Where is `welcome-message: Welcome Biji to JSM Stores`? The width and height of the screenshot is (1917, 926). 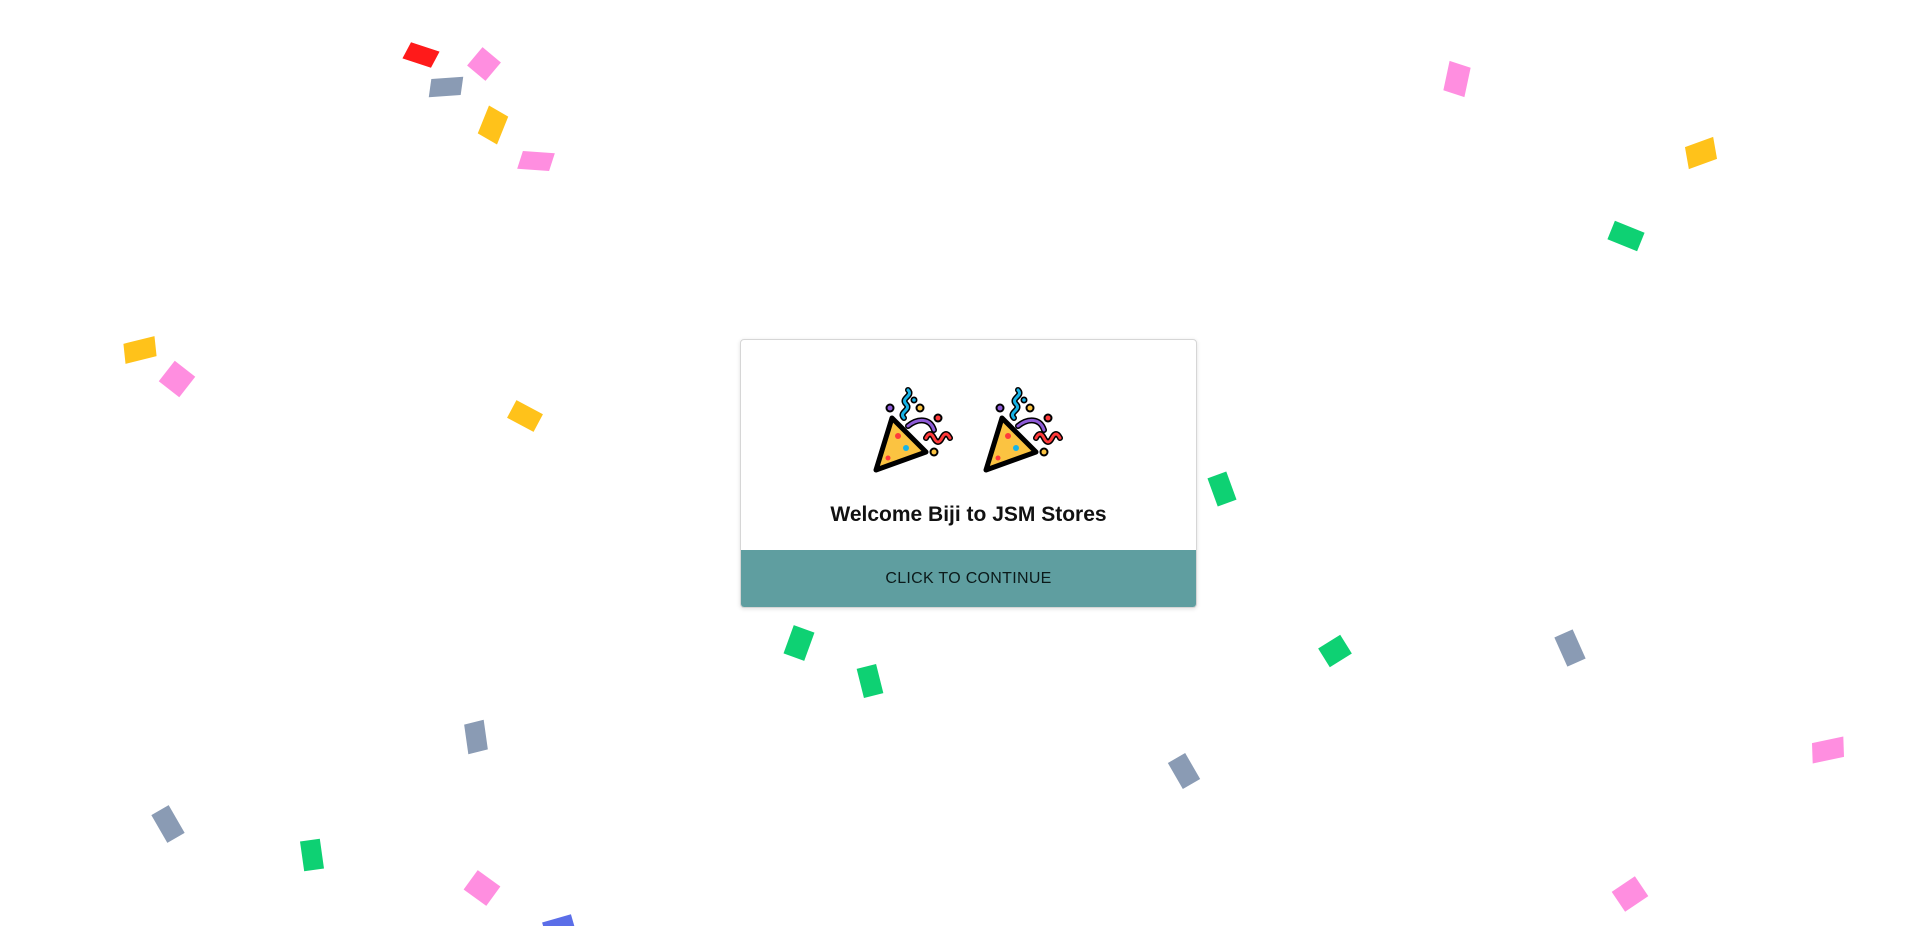 welcome-message: Welcome Biji to JSM Stores is located at coordinates (968, 514).